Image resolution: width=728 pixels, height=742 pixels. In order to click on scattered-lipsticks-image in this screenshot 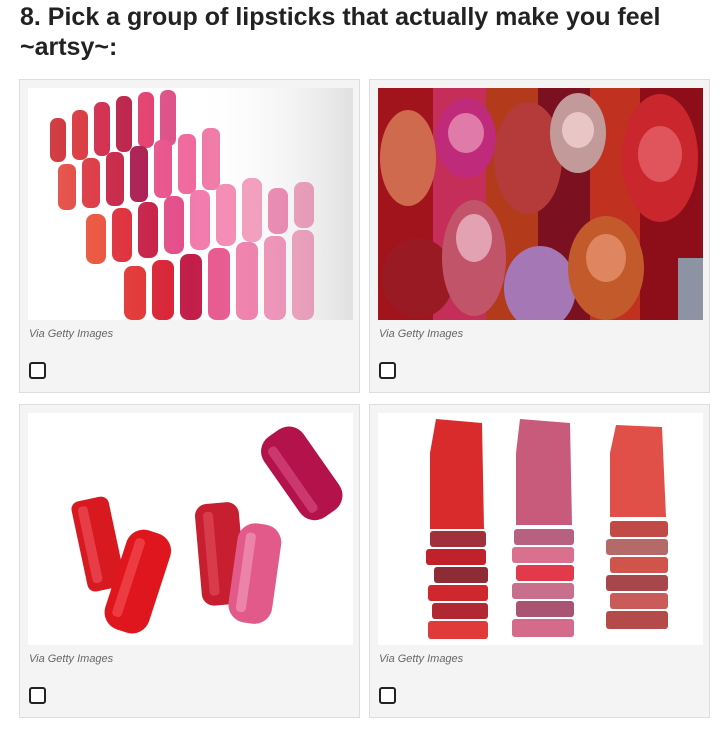, I will do `click(190, 529)`.